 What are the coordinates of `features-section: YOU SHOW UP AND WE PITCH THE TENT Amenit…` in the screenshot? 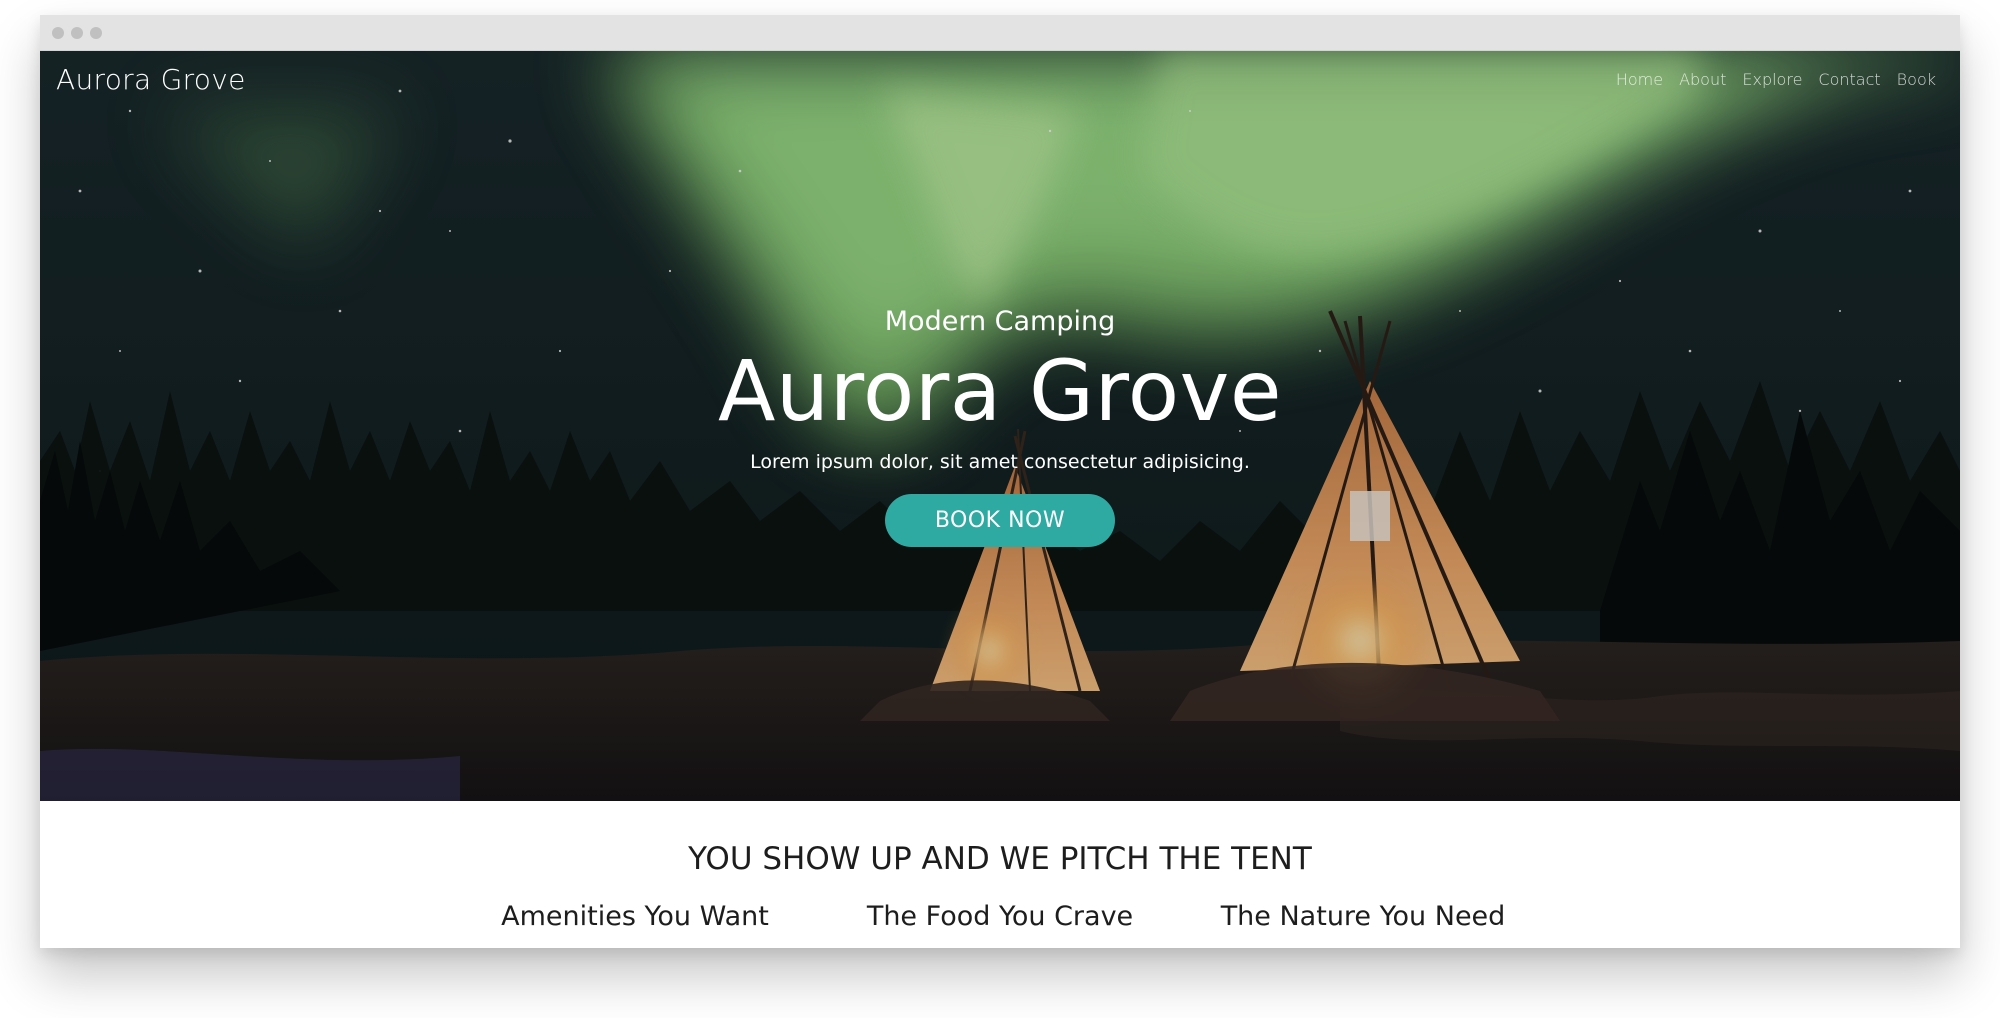 It's located at (1000, 874).